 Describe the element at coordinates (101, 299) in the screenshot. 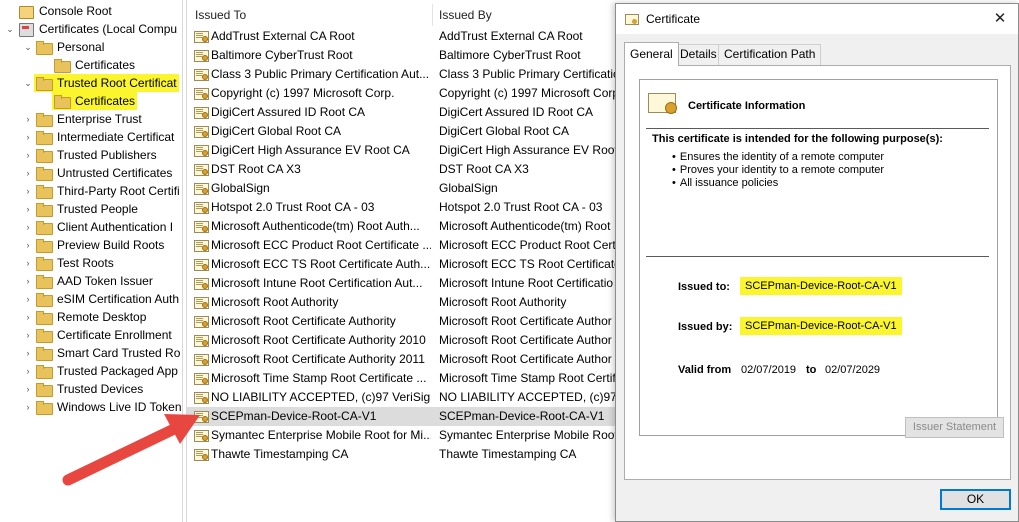

I see `tree-item: › eSIM Certification Auth` at that location.